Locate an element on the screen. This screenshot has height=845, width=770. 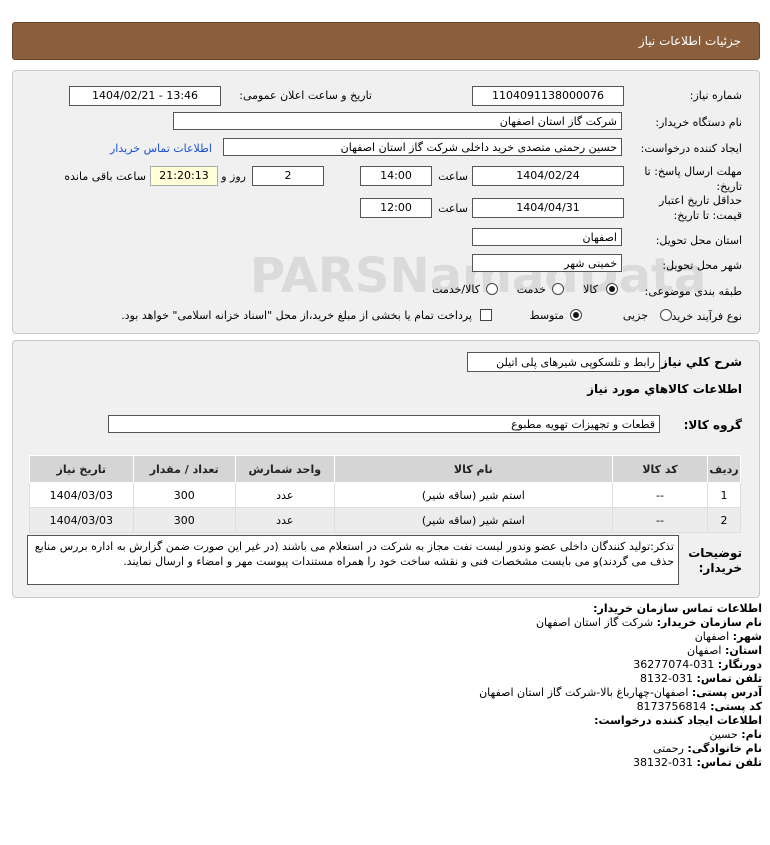
creator-phone-label: تلفن تماس: is located at coordinates (729, 762).